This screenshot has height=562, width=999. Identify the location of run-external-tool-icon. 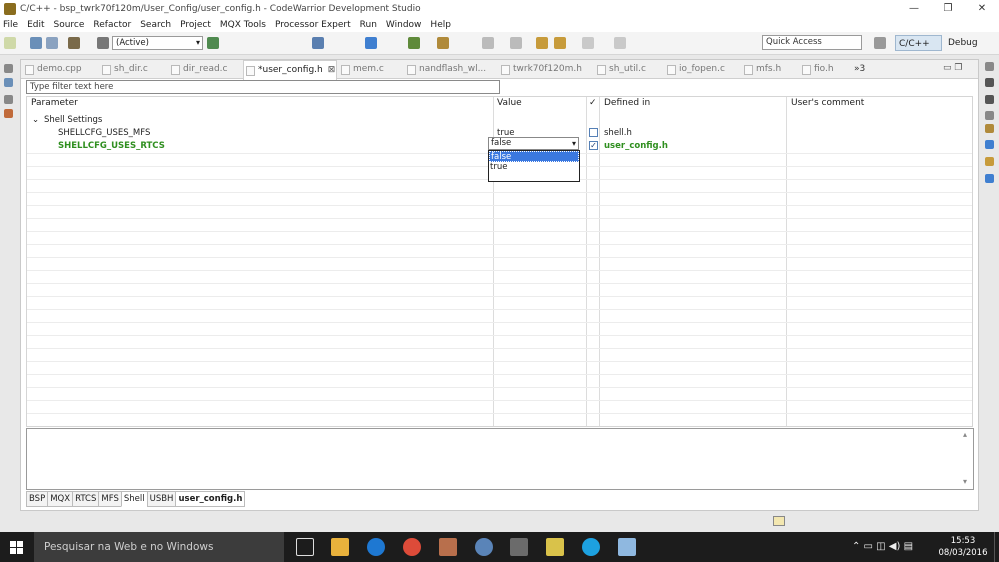
(443, 43).